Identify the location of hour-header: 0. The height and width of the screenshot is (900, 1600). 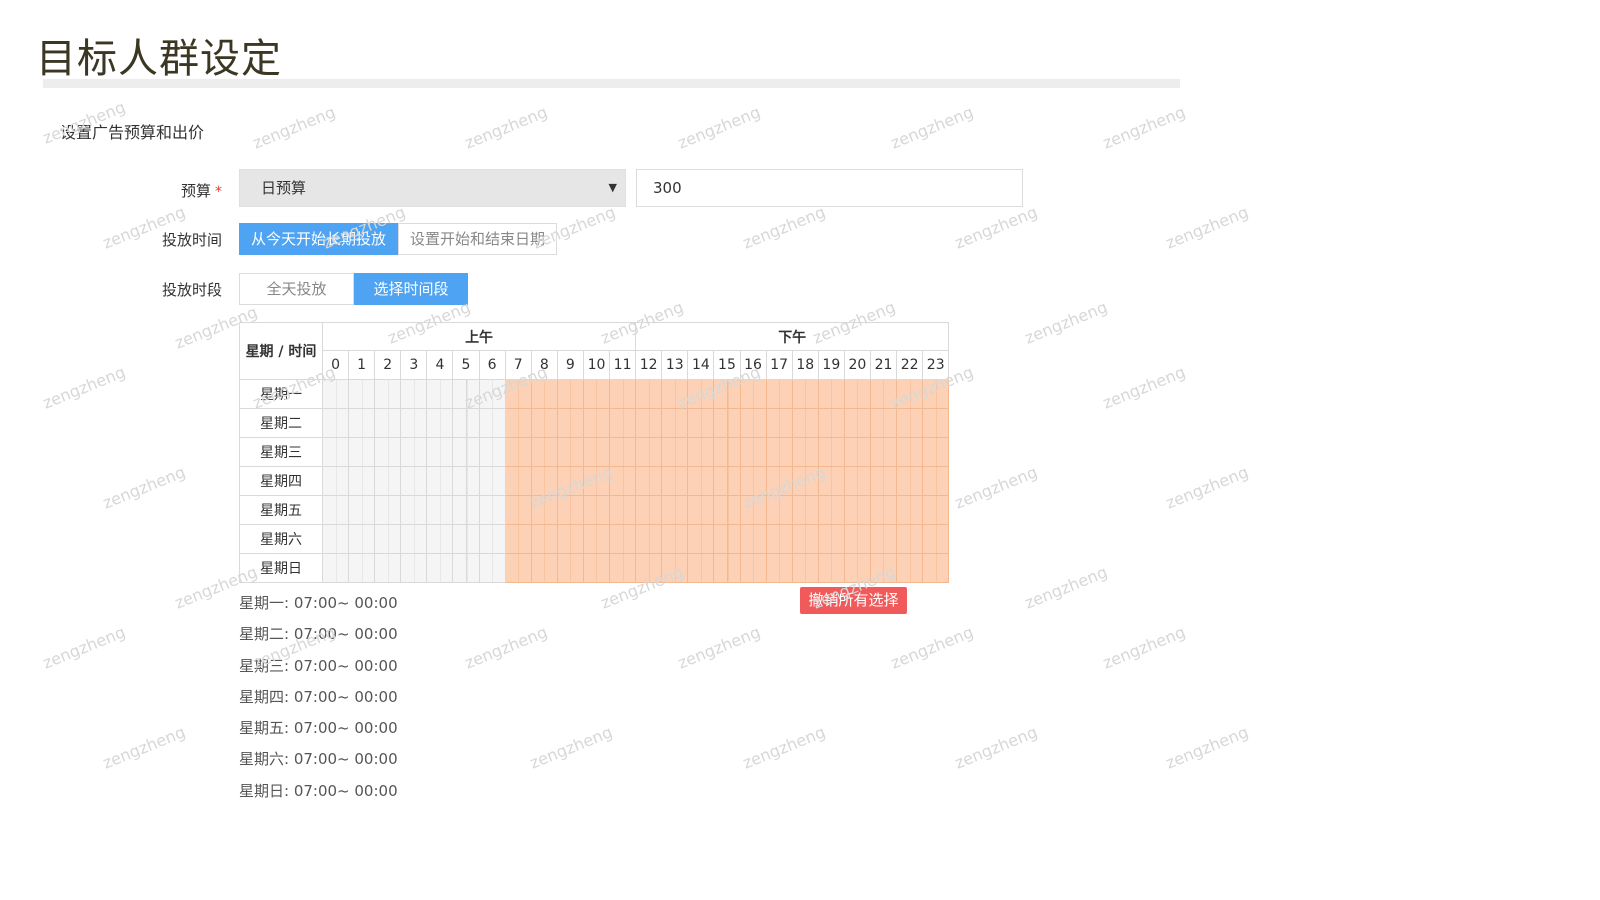
(335, 365).